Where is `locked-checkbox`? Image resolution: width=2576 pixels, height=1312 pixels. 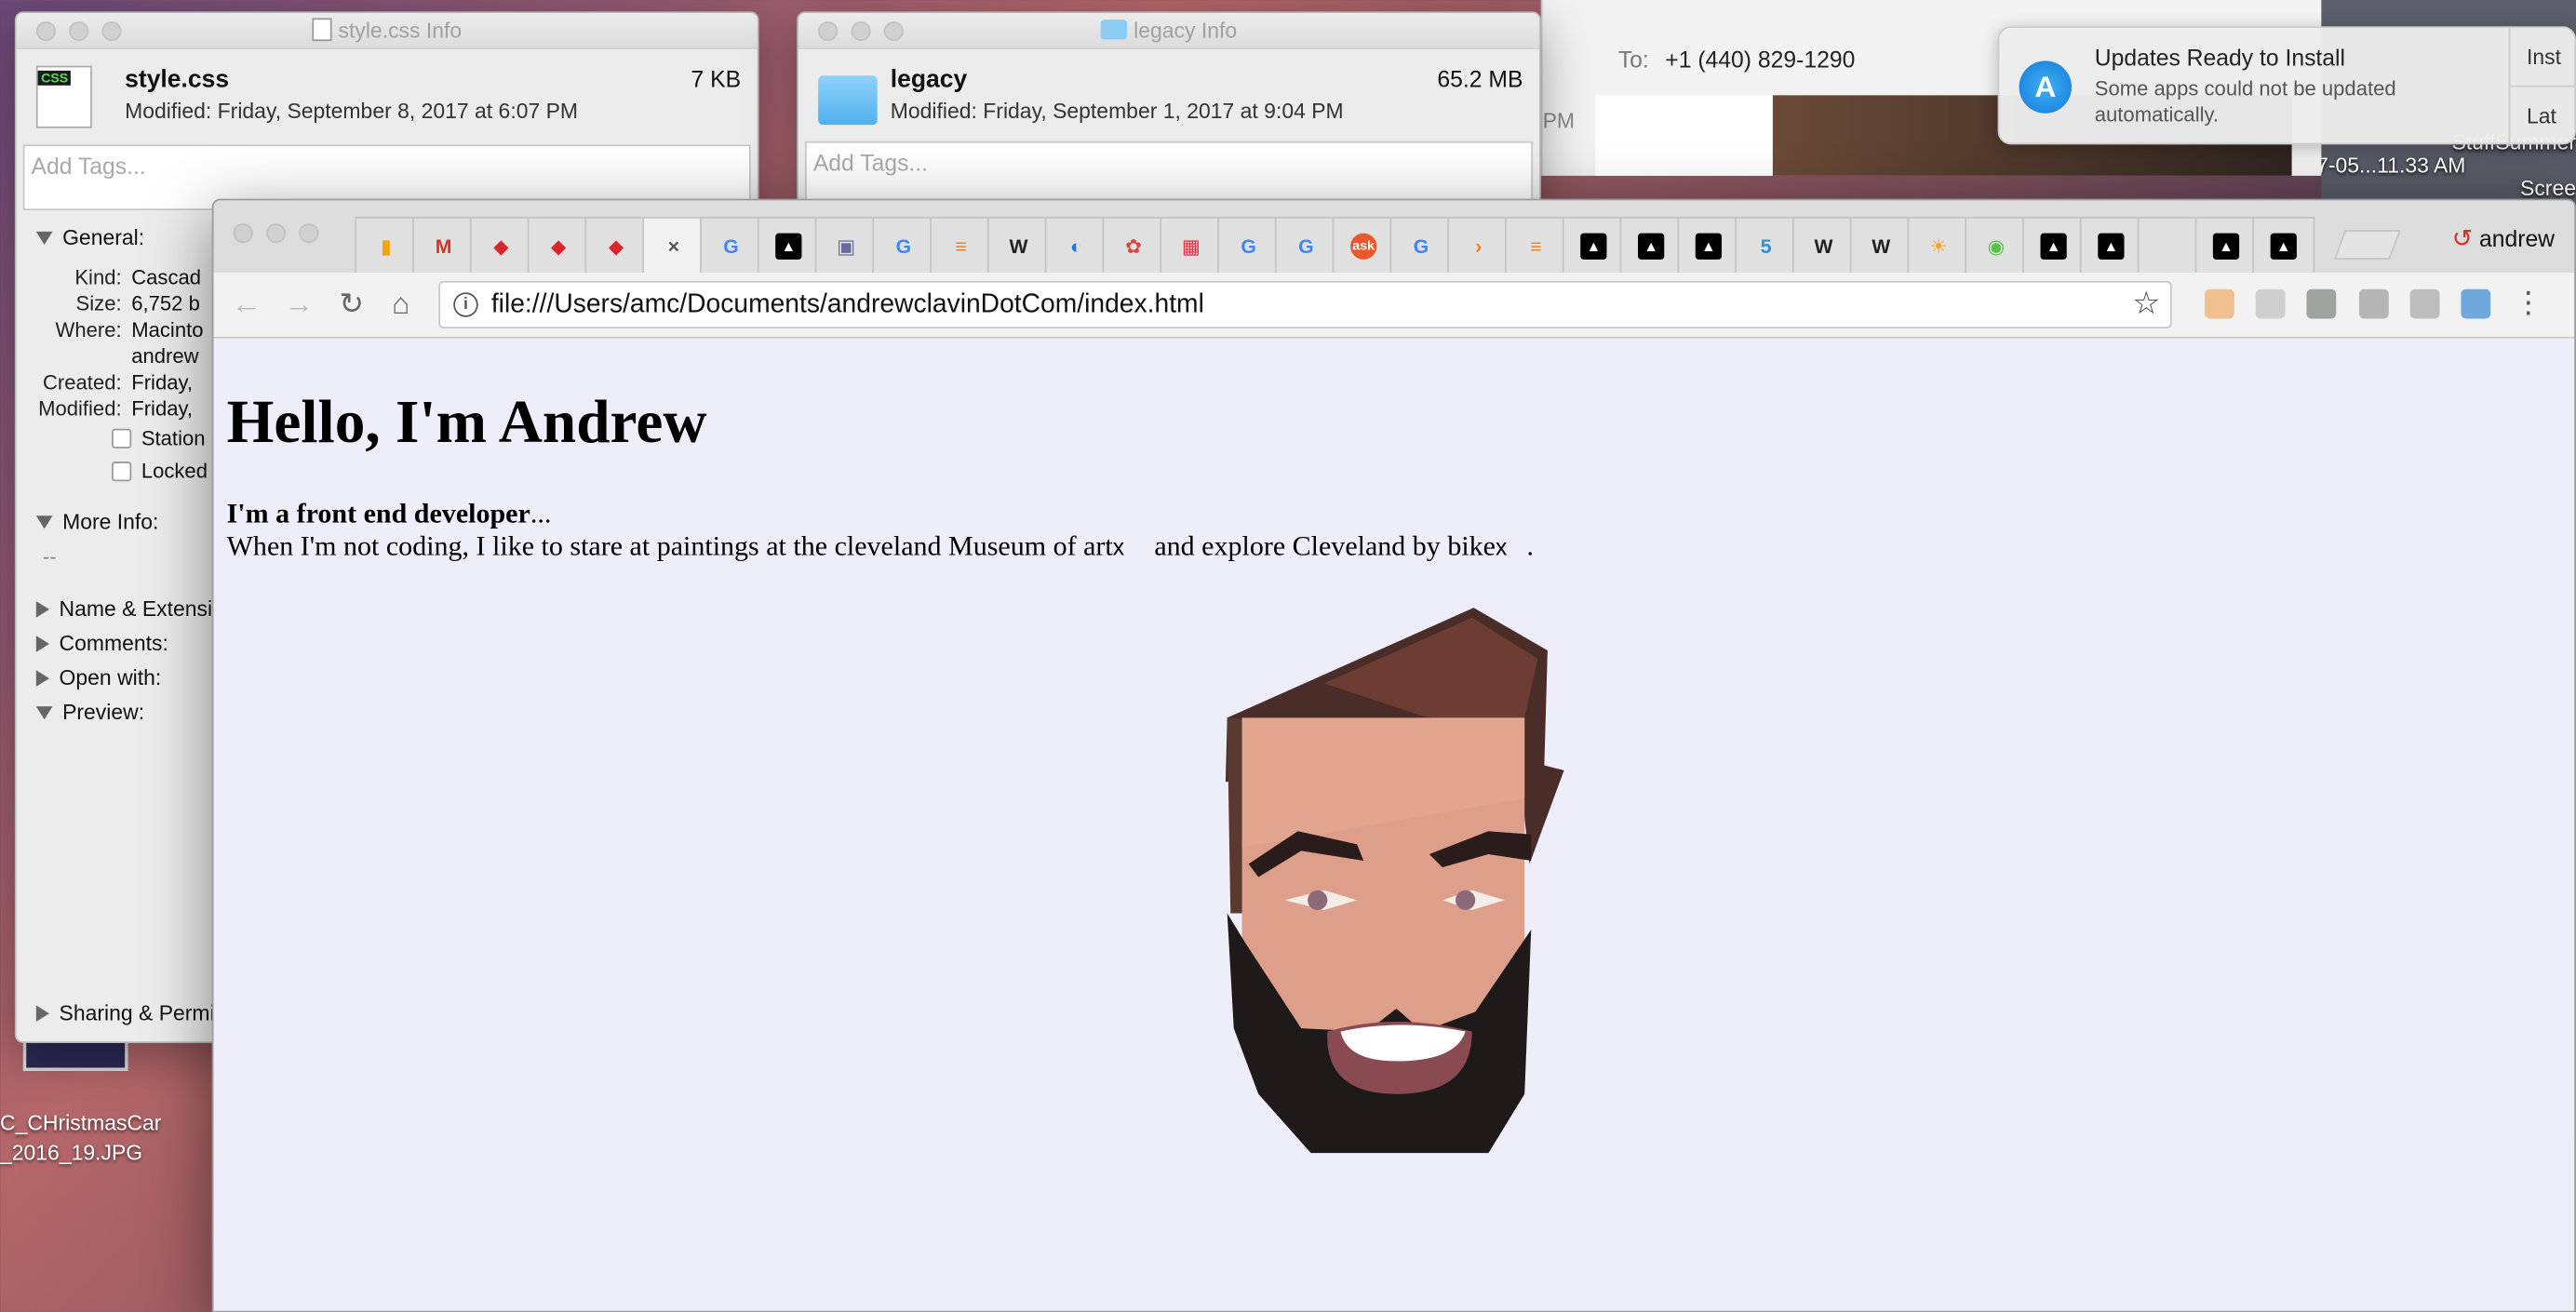 locked-checkbox is located at coordinates (122, 472).